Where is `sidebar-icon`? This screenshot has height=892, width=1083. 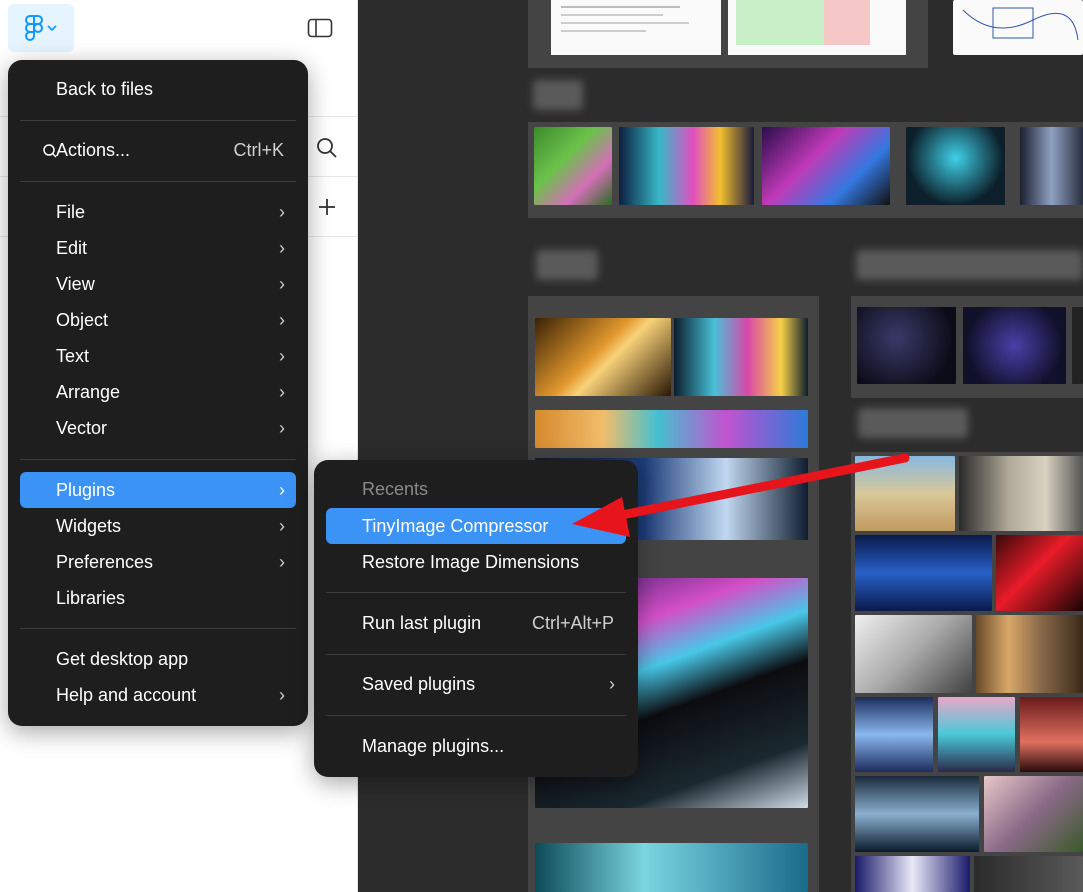
sidebar-icon is located at coordinates (320, 28).